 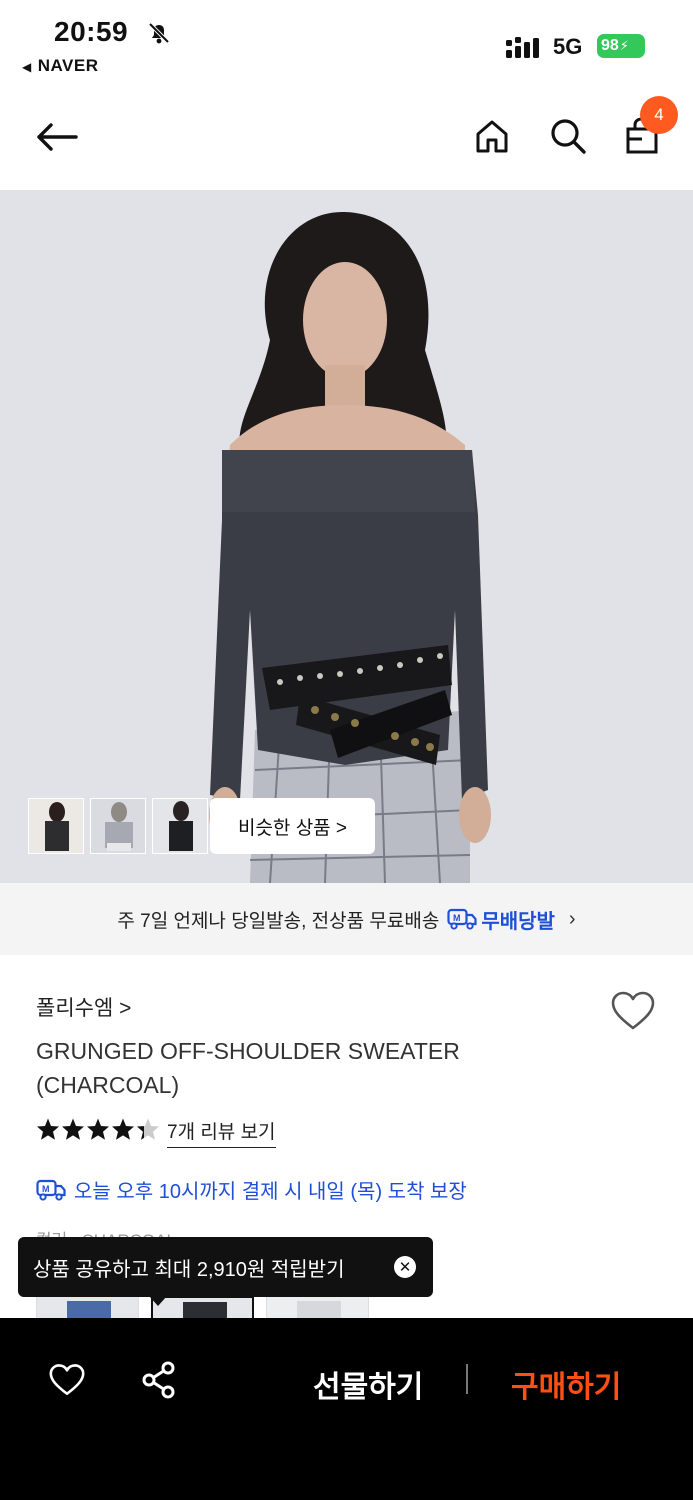 What do you see at coordinates (292, 826) in the screenshot?
I see `similar-products-button: 비슷한 상품 >` at bounding box center [292, 826].